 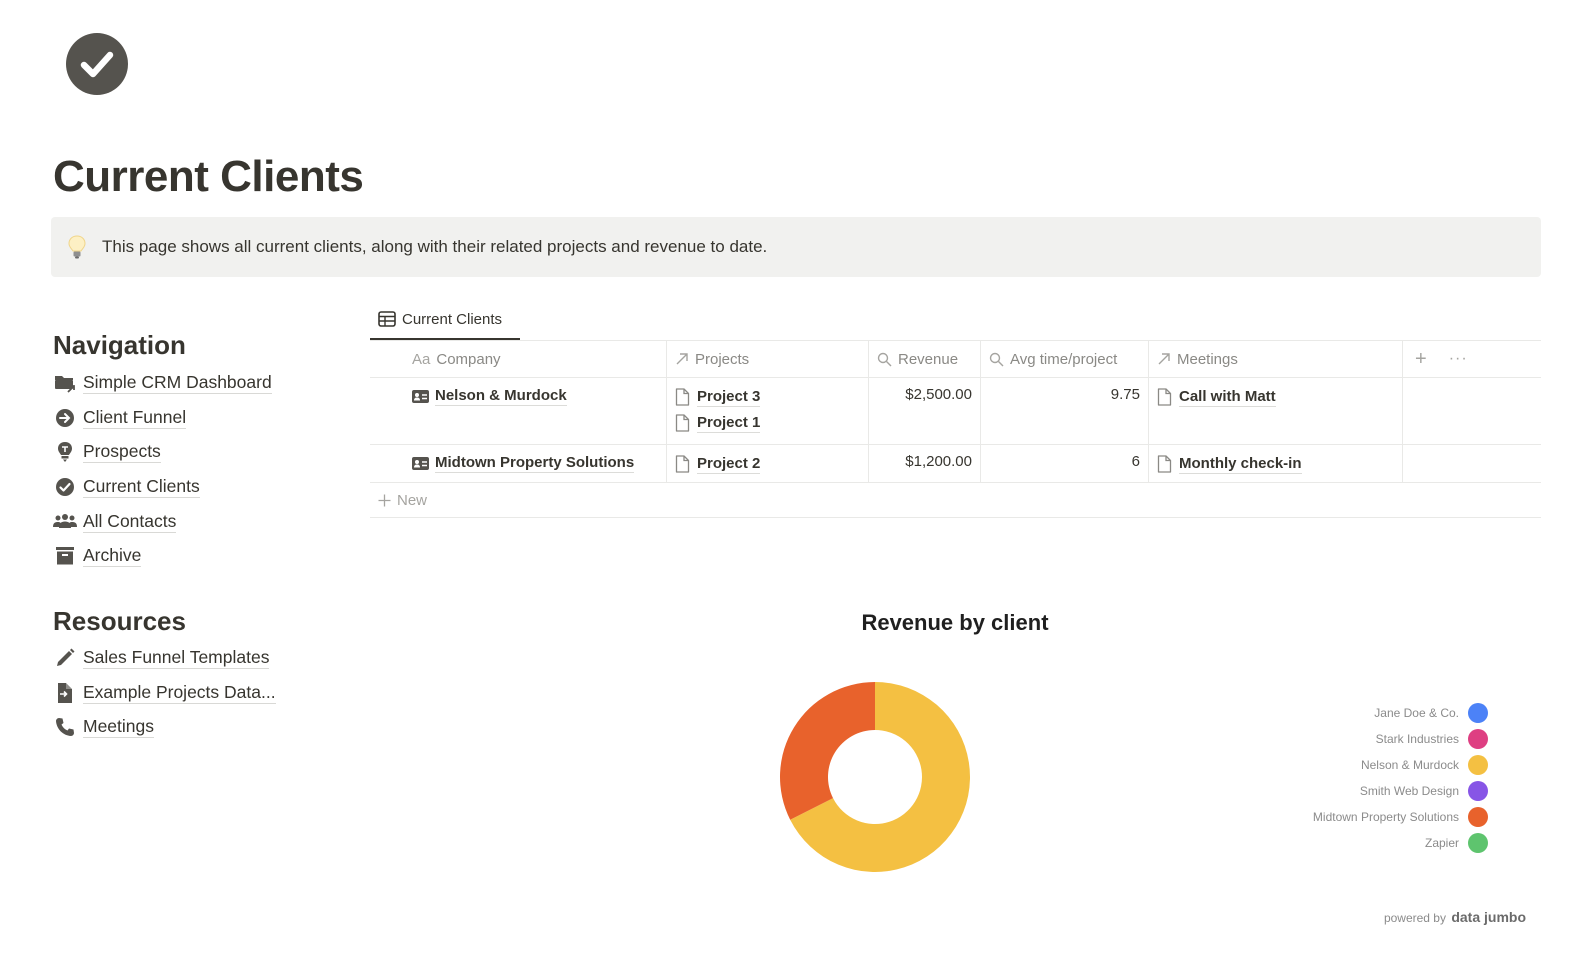 What do you see at coordinates (65, 693) in the screenshot?
I see `document-import-icon` at bounding box center [65, 693].